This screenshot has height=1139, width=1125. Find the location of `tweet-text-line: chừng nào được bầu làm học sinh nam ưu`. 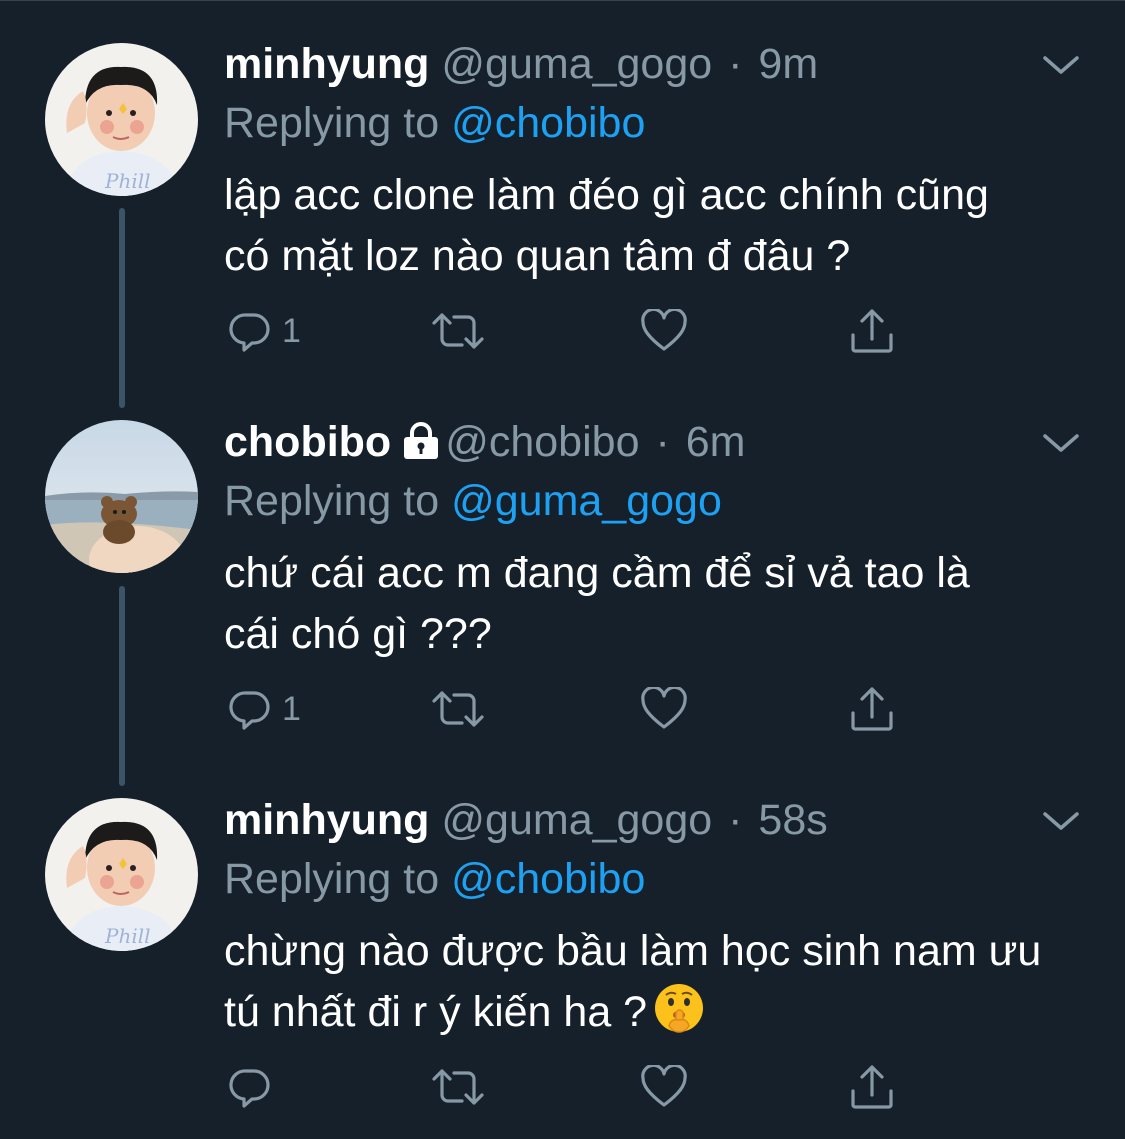

tweet-text-line: chừng nào được bầu làm học sinh nam ưu is located at coordinates (633, 951).